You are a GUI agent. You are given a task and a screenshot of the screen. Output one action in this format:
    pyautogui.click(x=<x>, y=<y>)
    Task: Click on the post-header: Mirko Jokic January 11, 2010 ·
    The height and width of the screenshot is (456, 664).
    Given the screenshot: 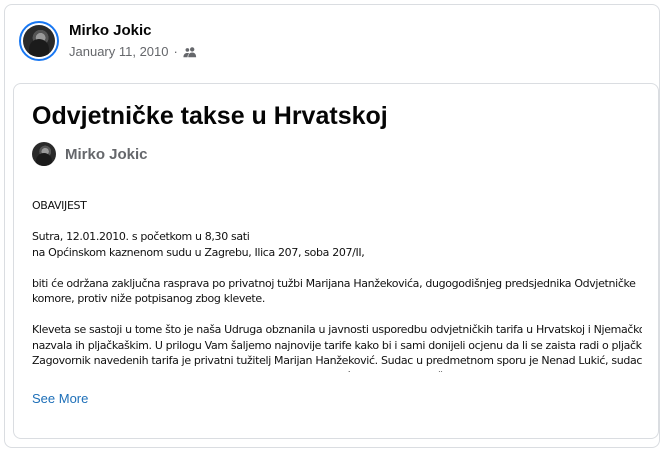 What is the action you would take?
    pyautogui.click(x=108, y=41)
    